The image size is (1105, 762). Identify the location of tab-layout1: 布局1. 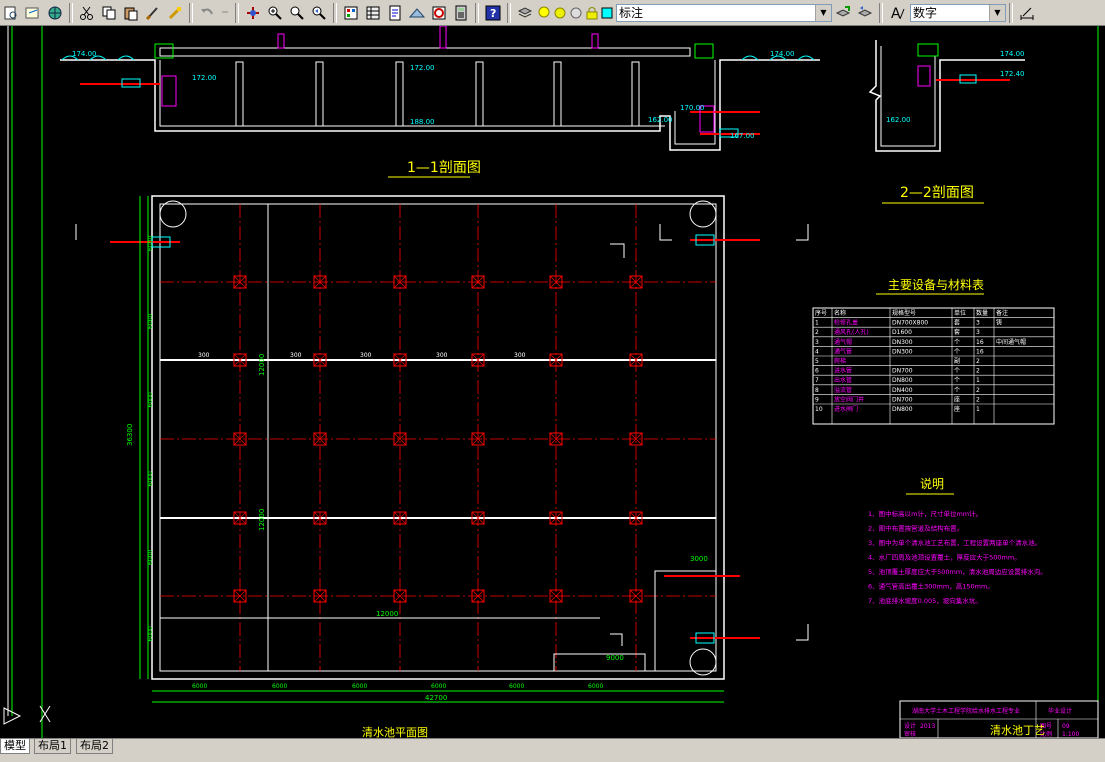
(52, 746).